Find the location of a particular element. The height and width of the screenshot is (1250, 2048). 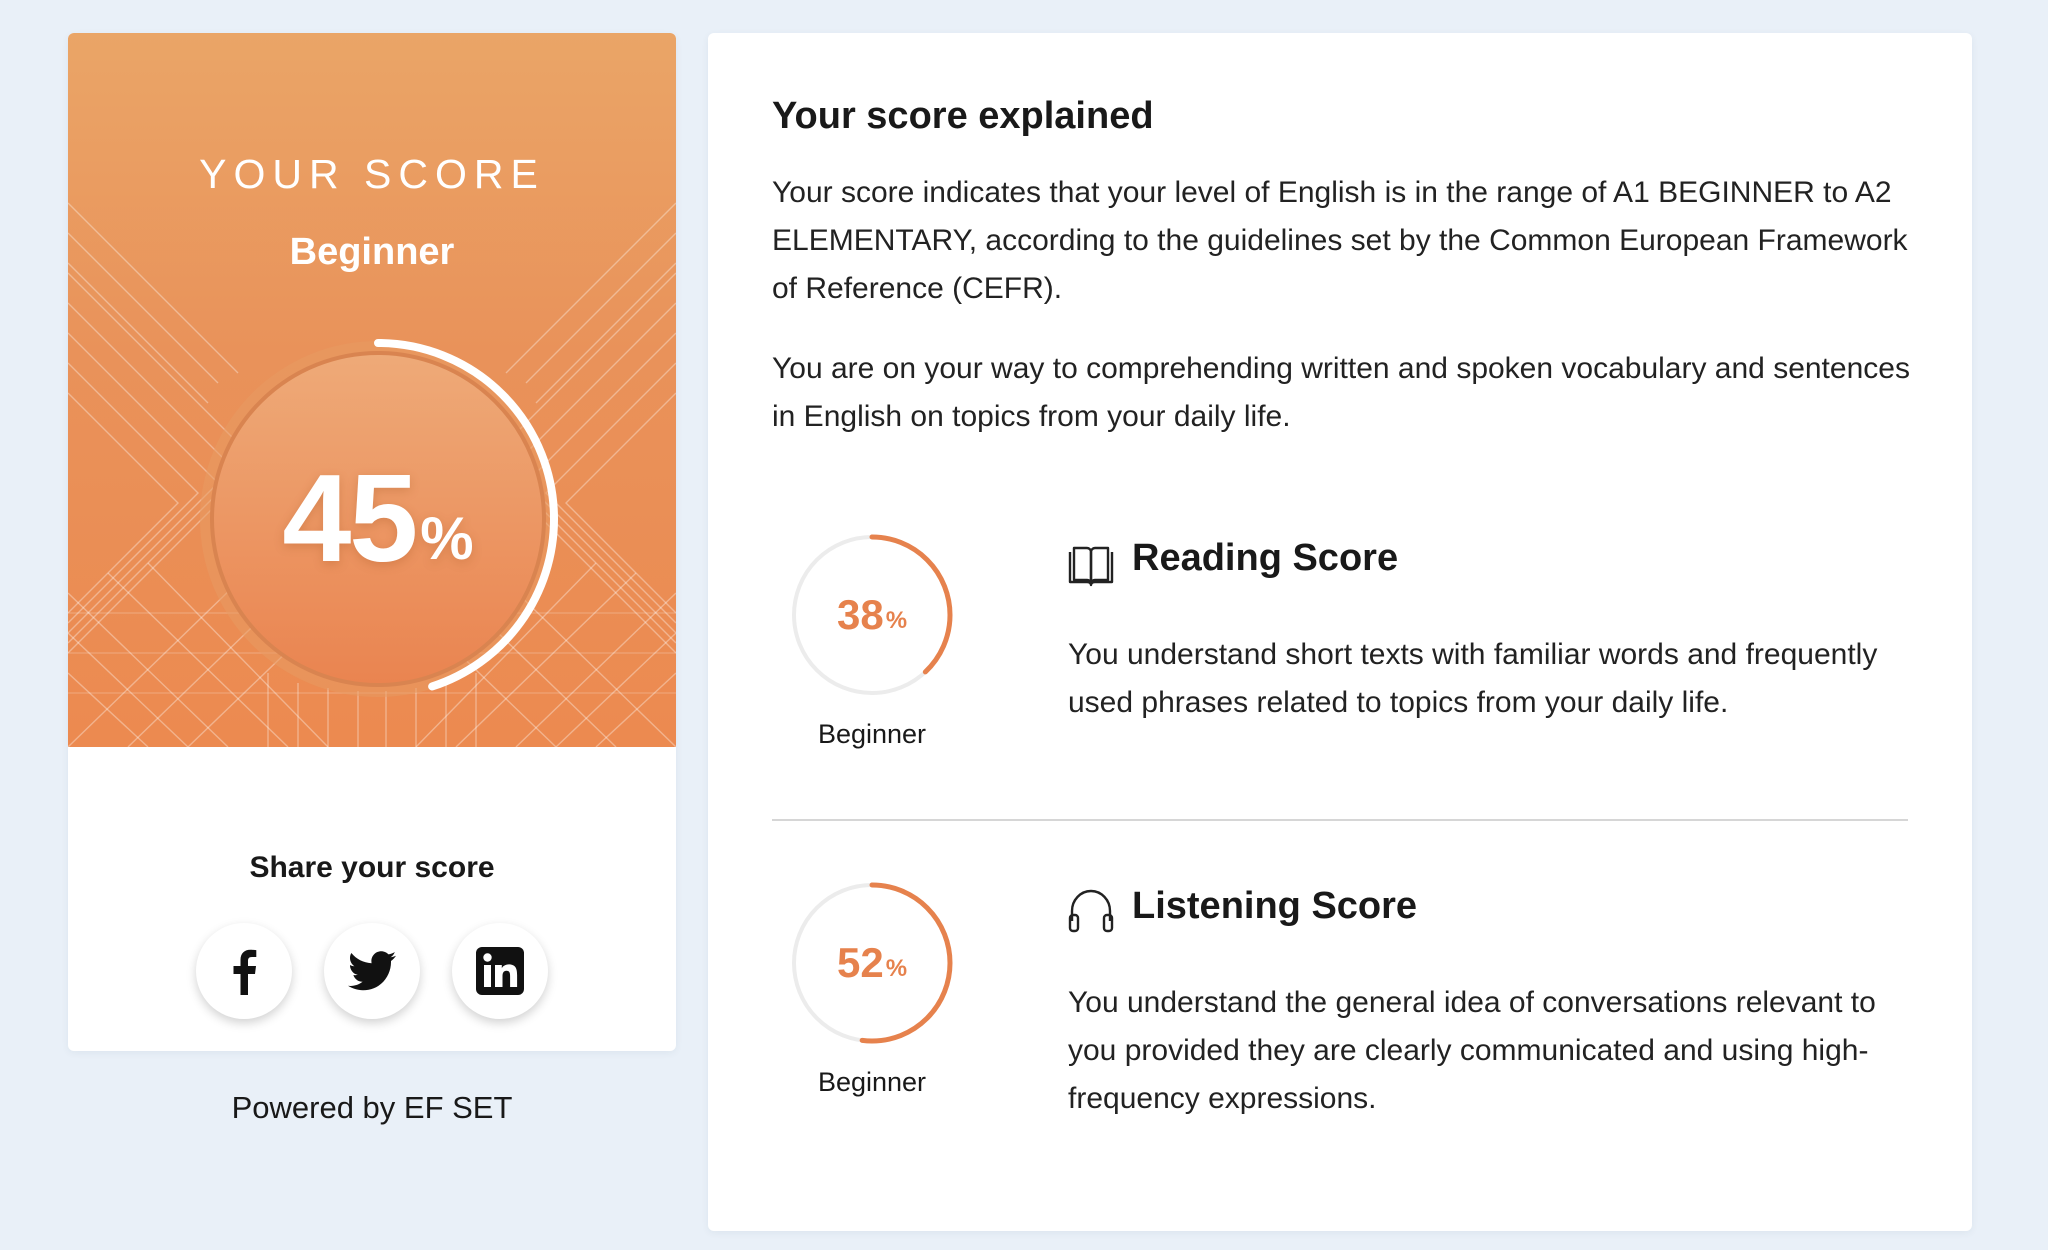

share-twitter-button is located at coordinates (372, 971).